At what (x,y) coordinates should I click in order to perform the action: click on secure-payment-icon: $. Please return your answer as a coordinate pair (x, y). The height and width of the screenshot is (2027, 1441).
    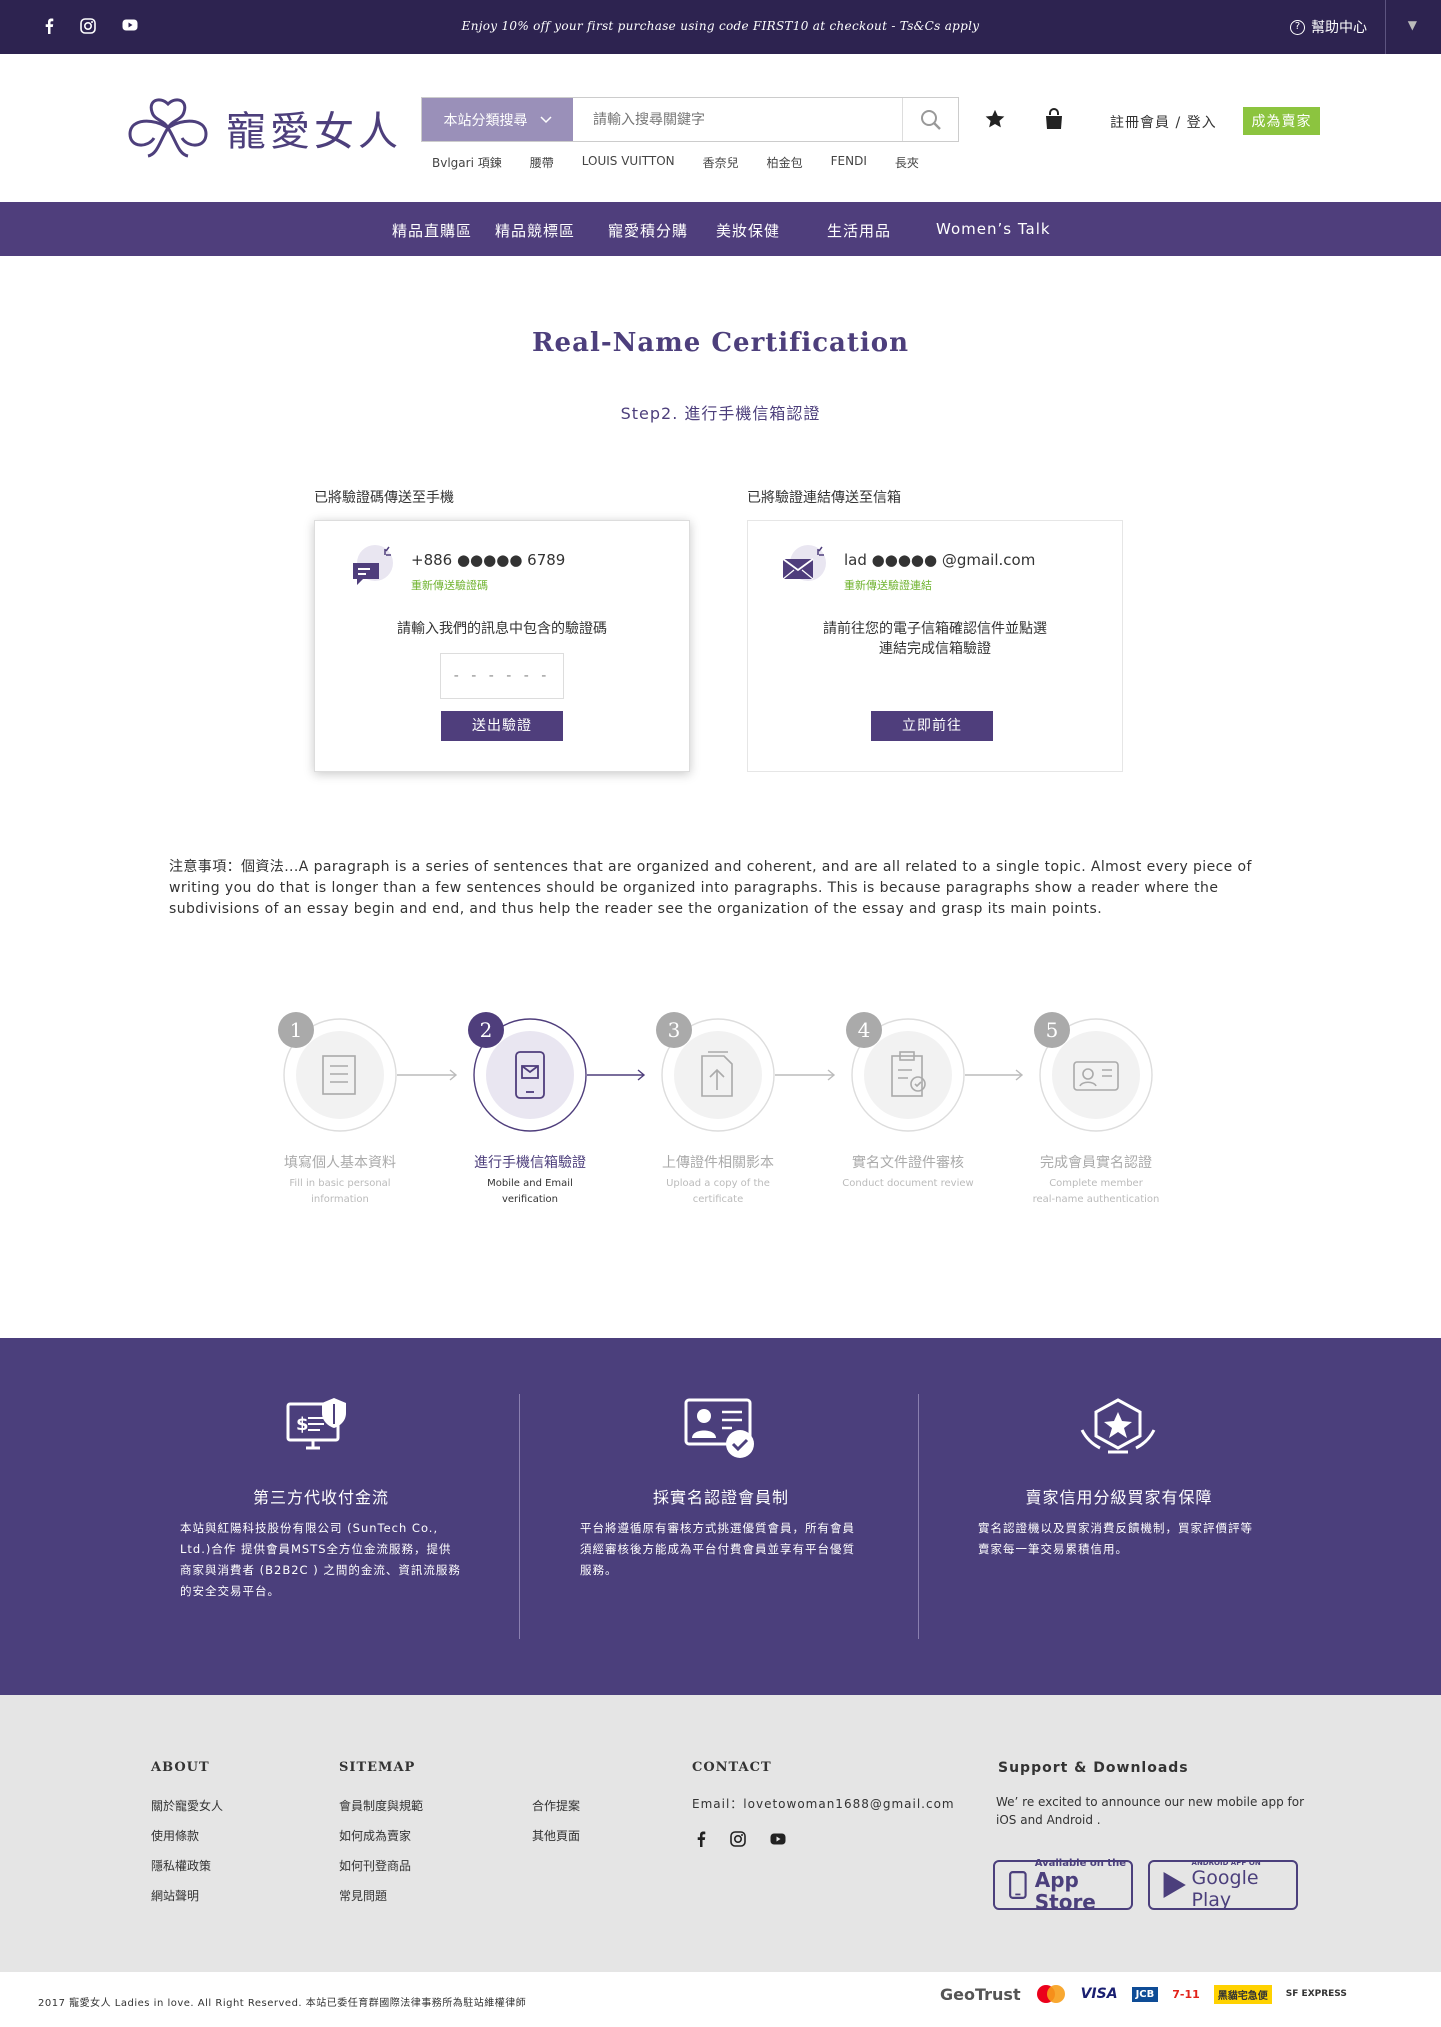
    Looking at the image, I should click on (316, 1424).